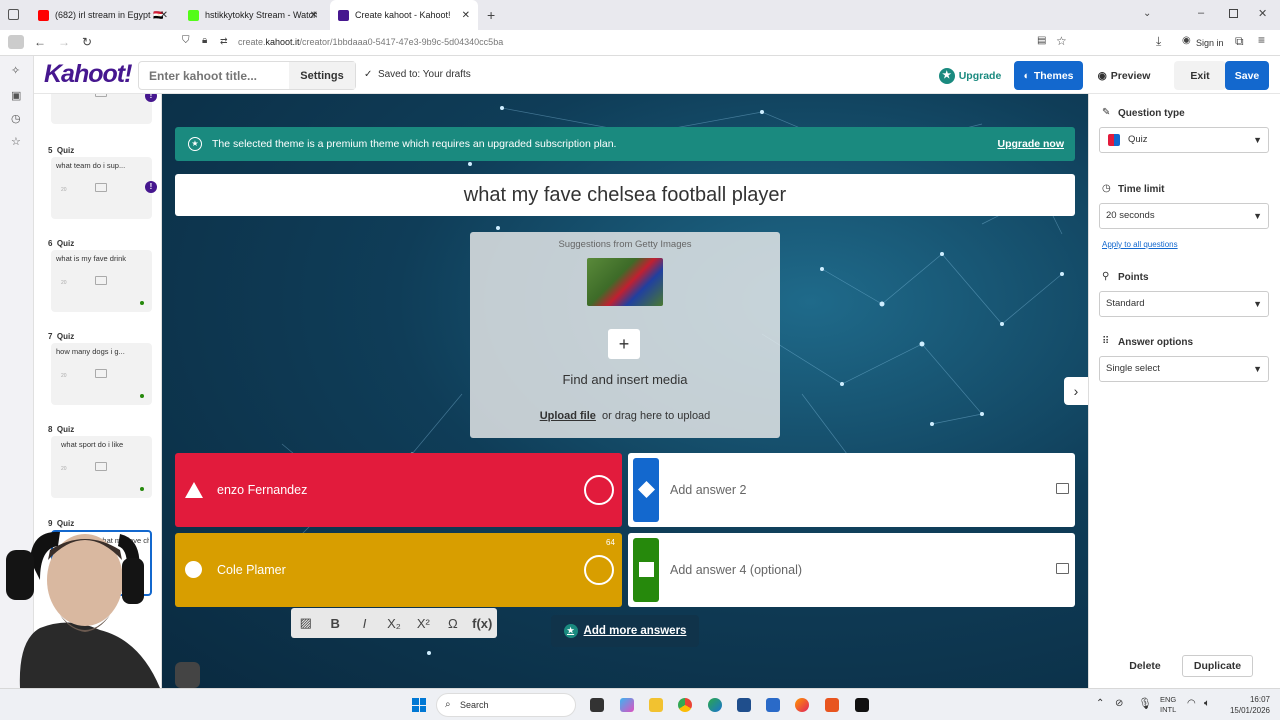  What do you see at coordinates (88, 74) in the screenshot?
I see `kahoot-logo: Kahoot!` at bounding box center [88, 74].